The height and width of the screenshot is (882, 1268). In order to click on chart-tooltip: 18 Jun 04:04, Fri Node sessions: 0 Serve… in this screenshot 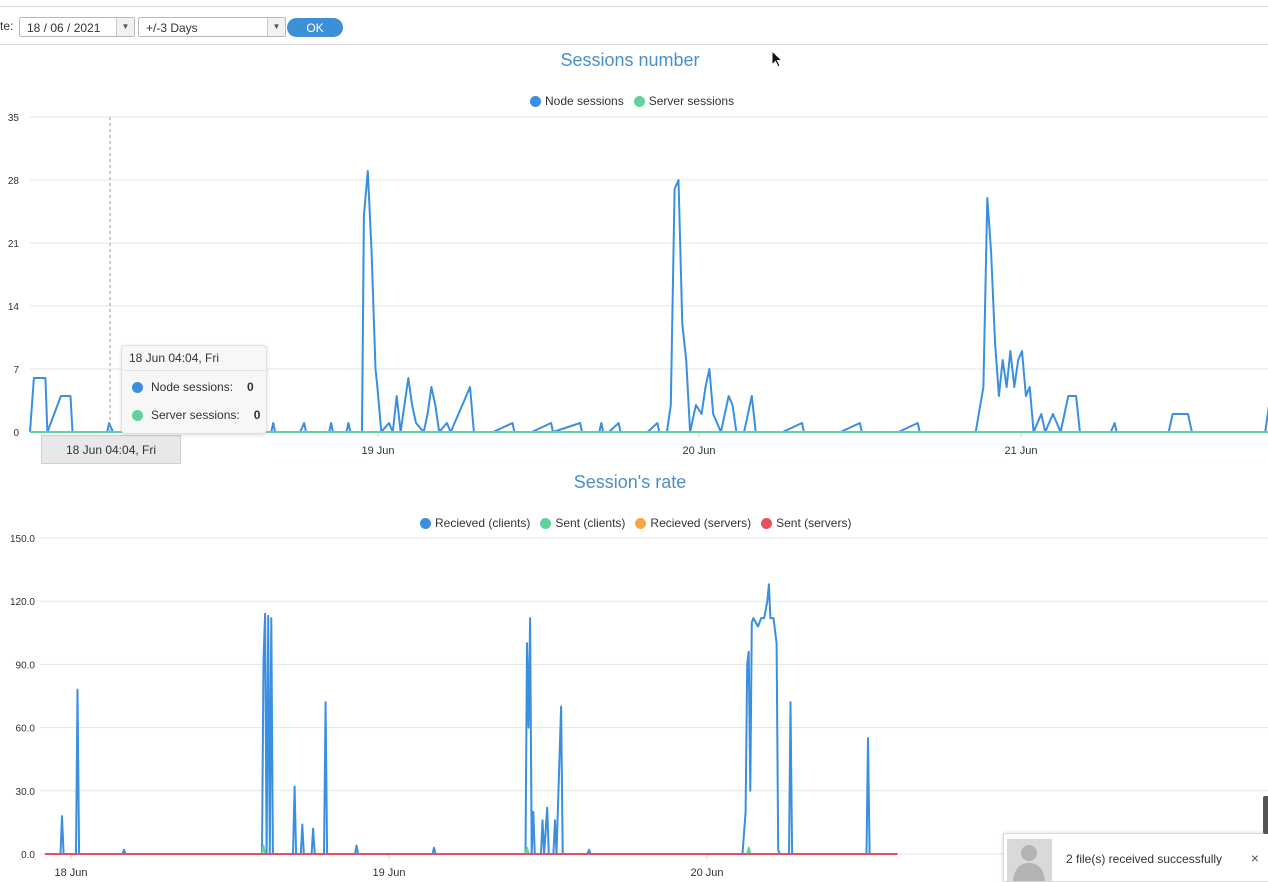, I will do `click(194, 389)`.